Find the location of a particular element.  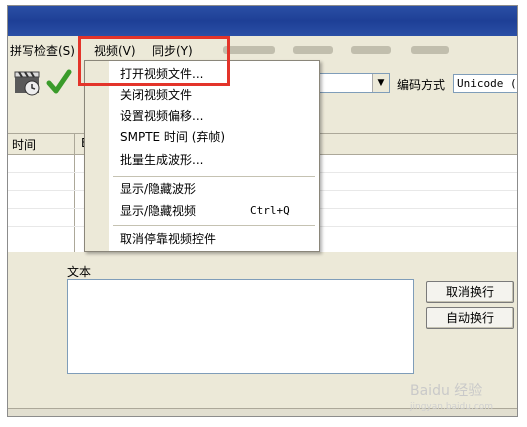

clapperboard-clock-icon is located at coordinates (28, 83).